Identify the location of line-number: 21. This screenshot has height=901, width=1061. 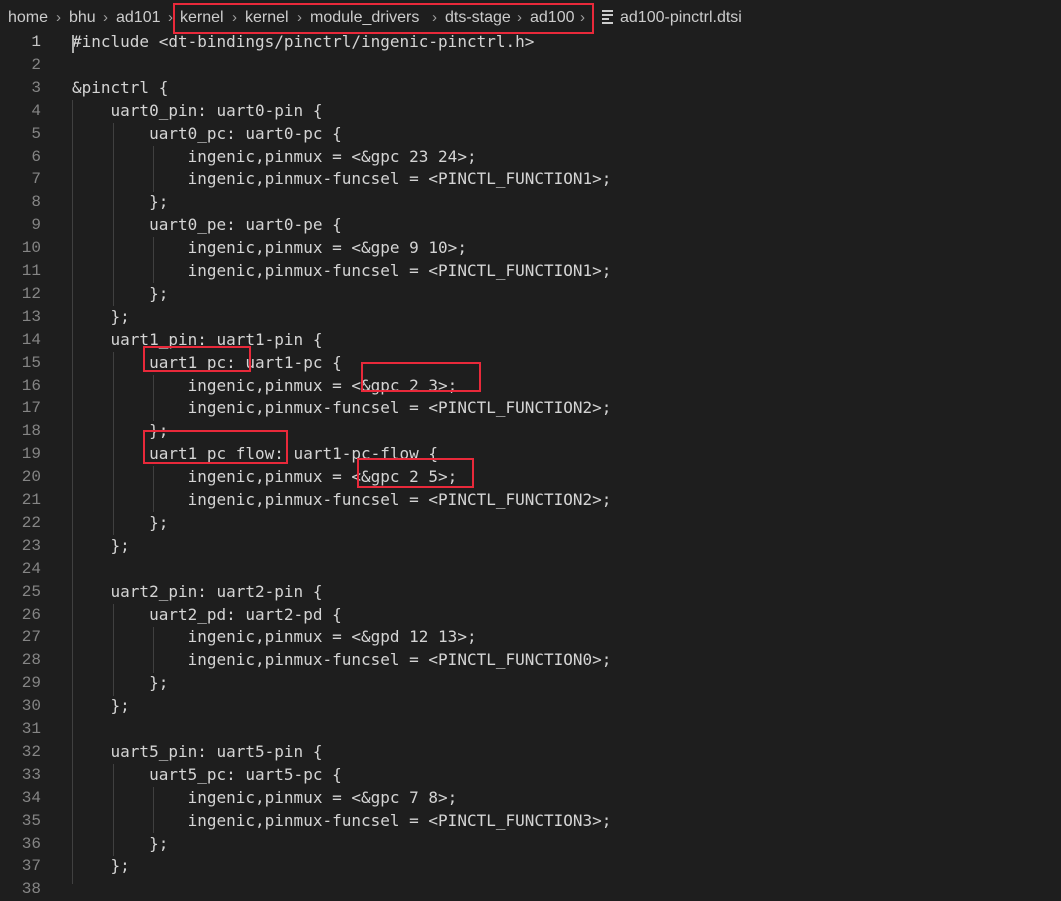
(31, 500).